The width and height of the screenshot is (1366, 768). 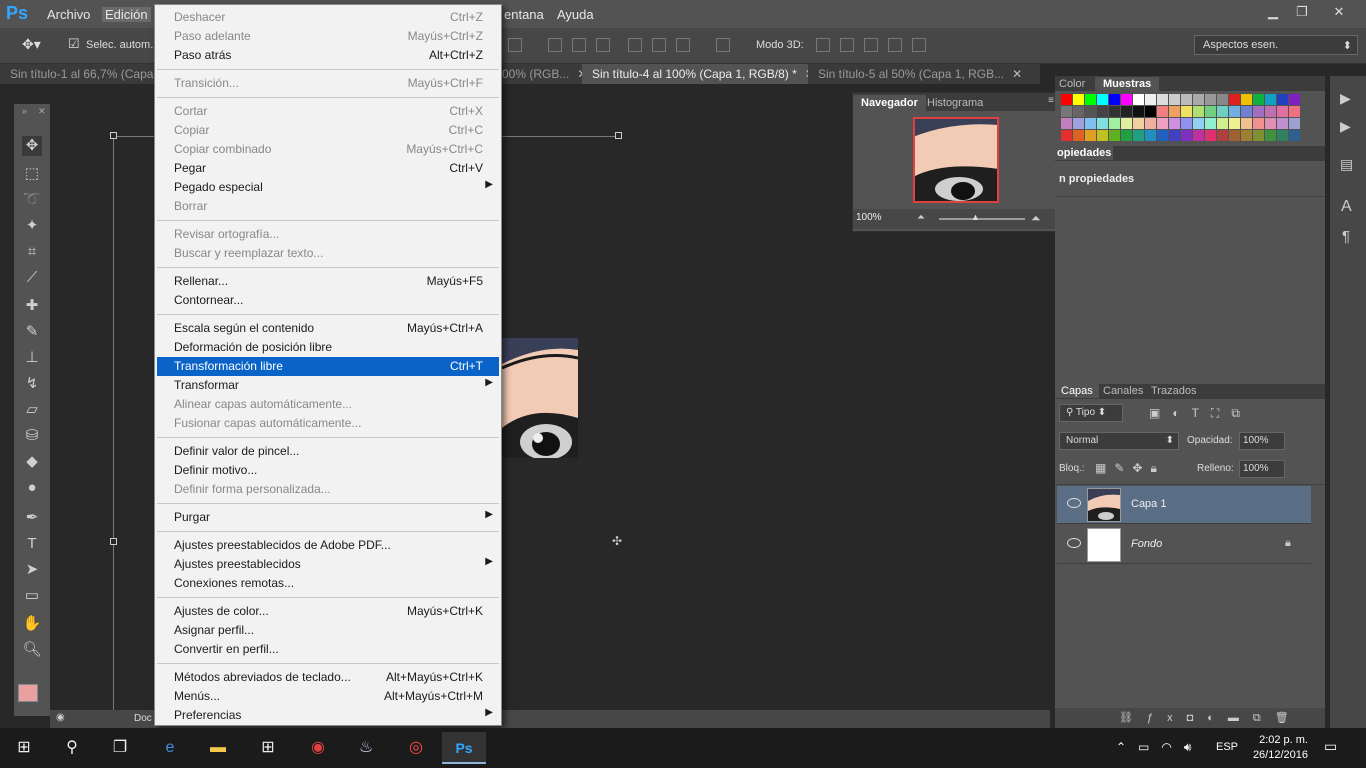 What do you see at coordinates (659, 45) in the screenshot?
I see `align-hcenter-icon` at bounding box center [659, 45].